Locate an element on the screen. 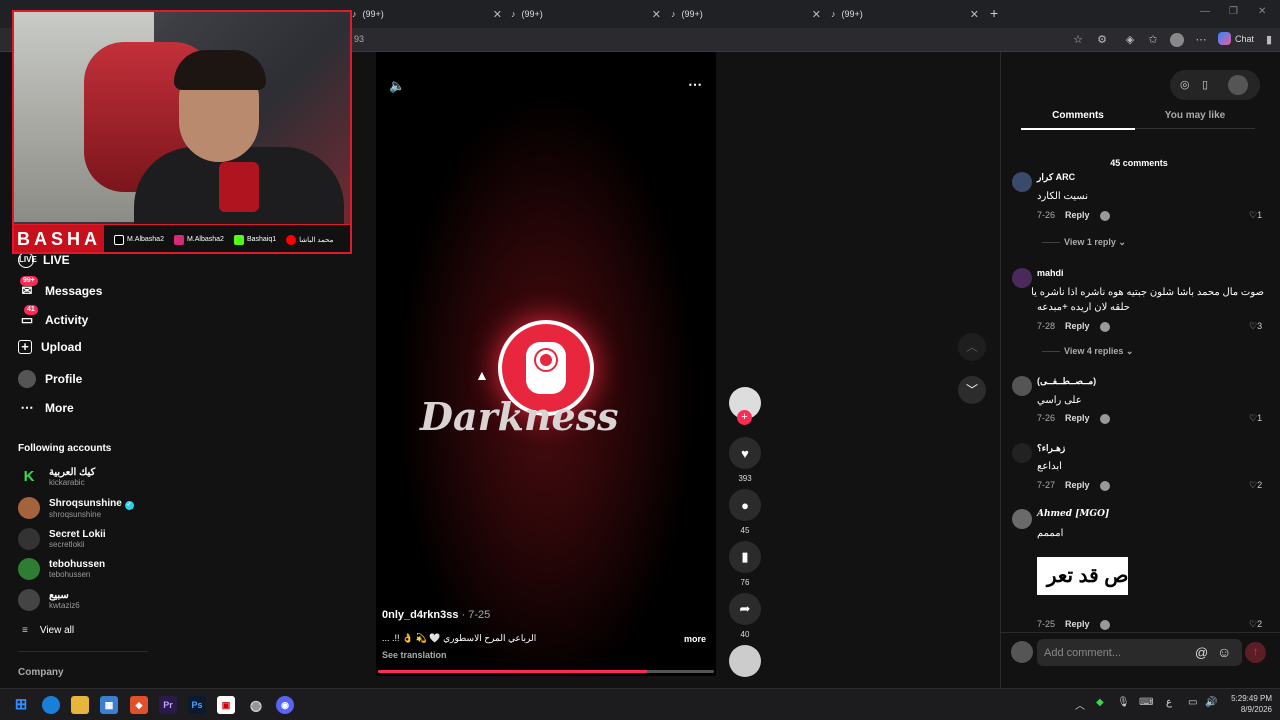 The width and height of the screenshot is (1280, 720). mention-icon: @ is located at coordinates (1201, 652).